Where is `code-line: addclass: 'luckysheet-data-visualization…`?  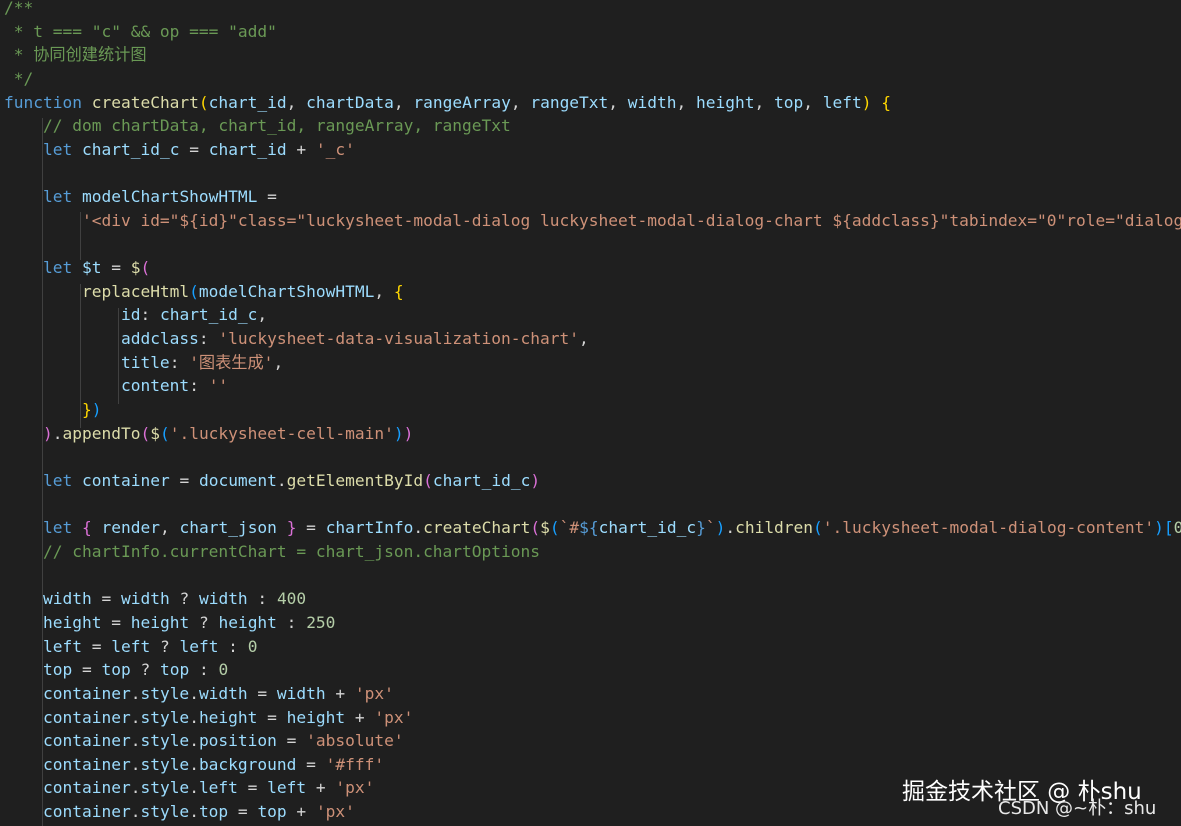
code-line: addclass: 'luckysheet-data-visualization… is located at coordinates (296, 339).